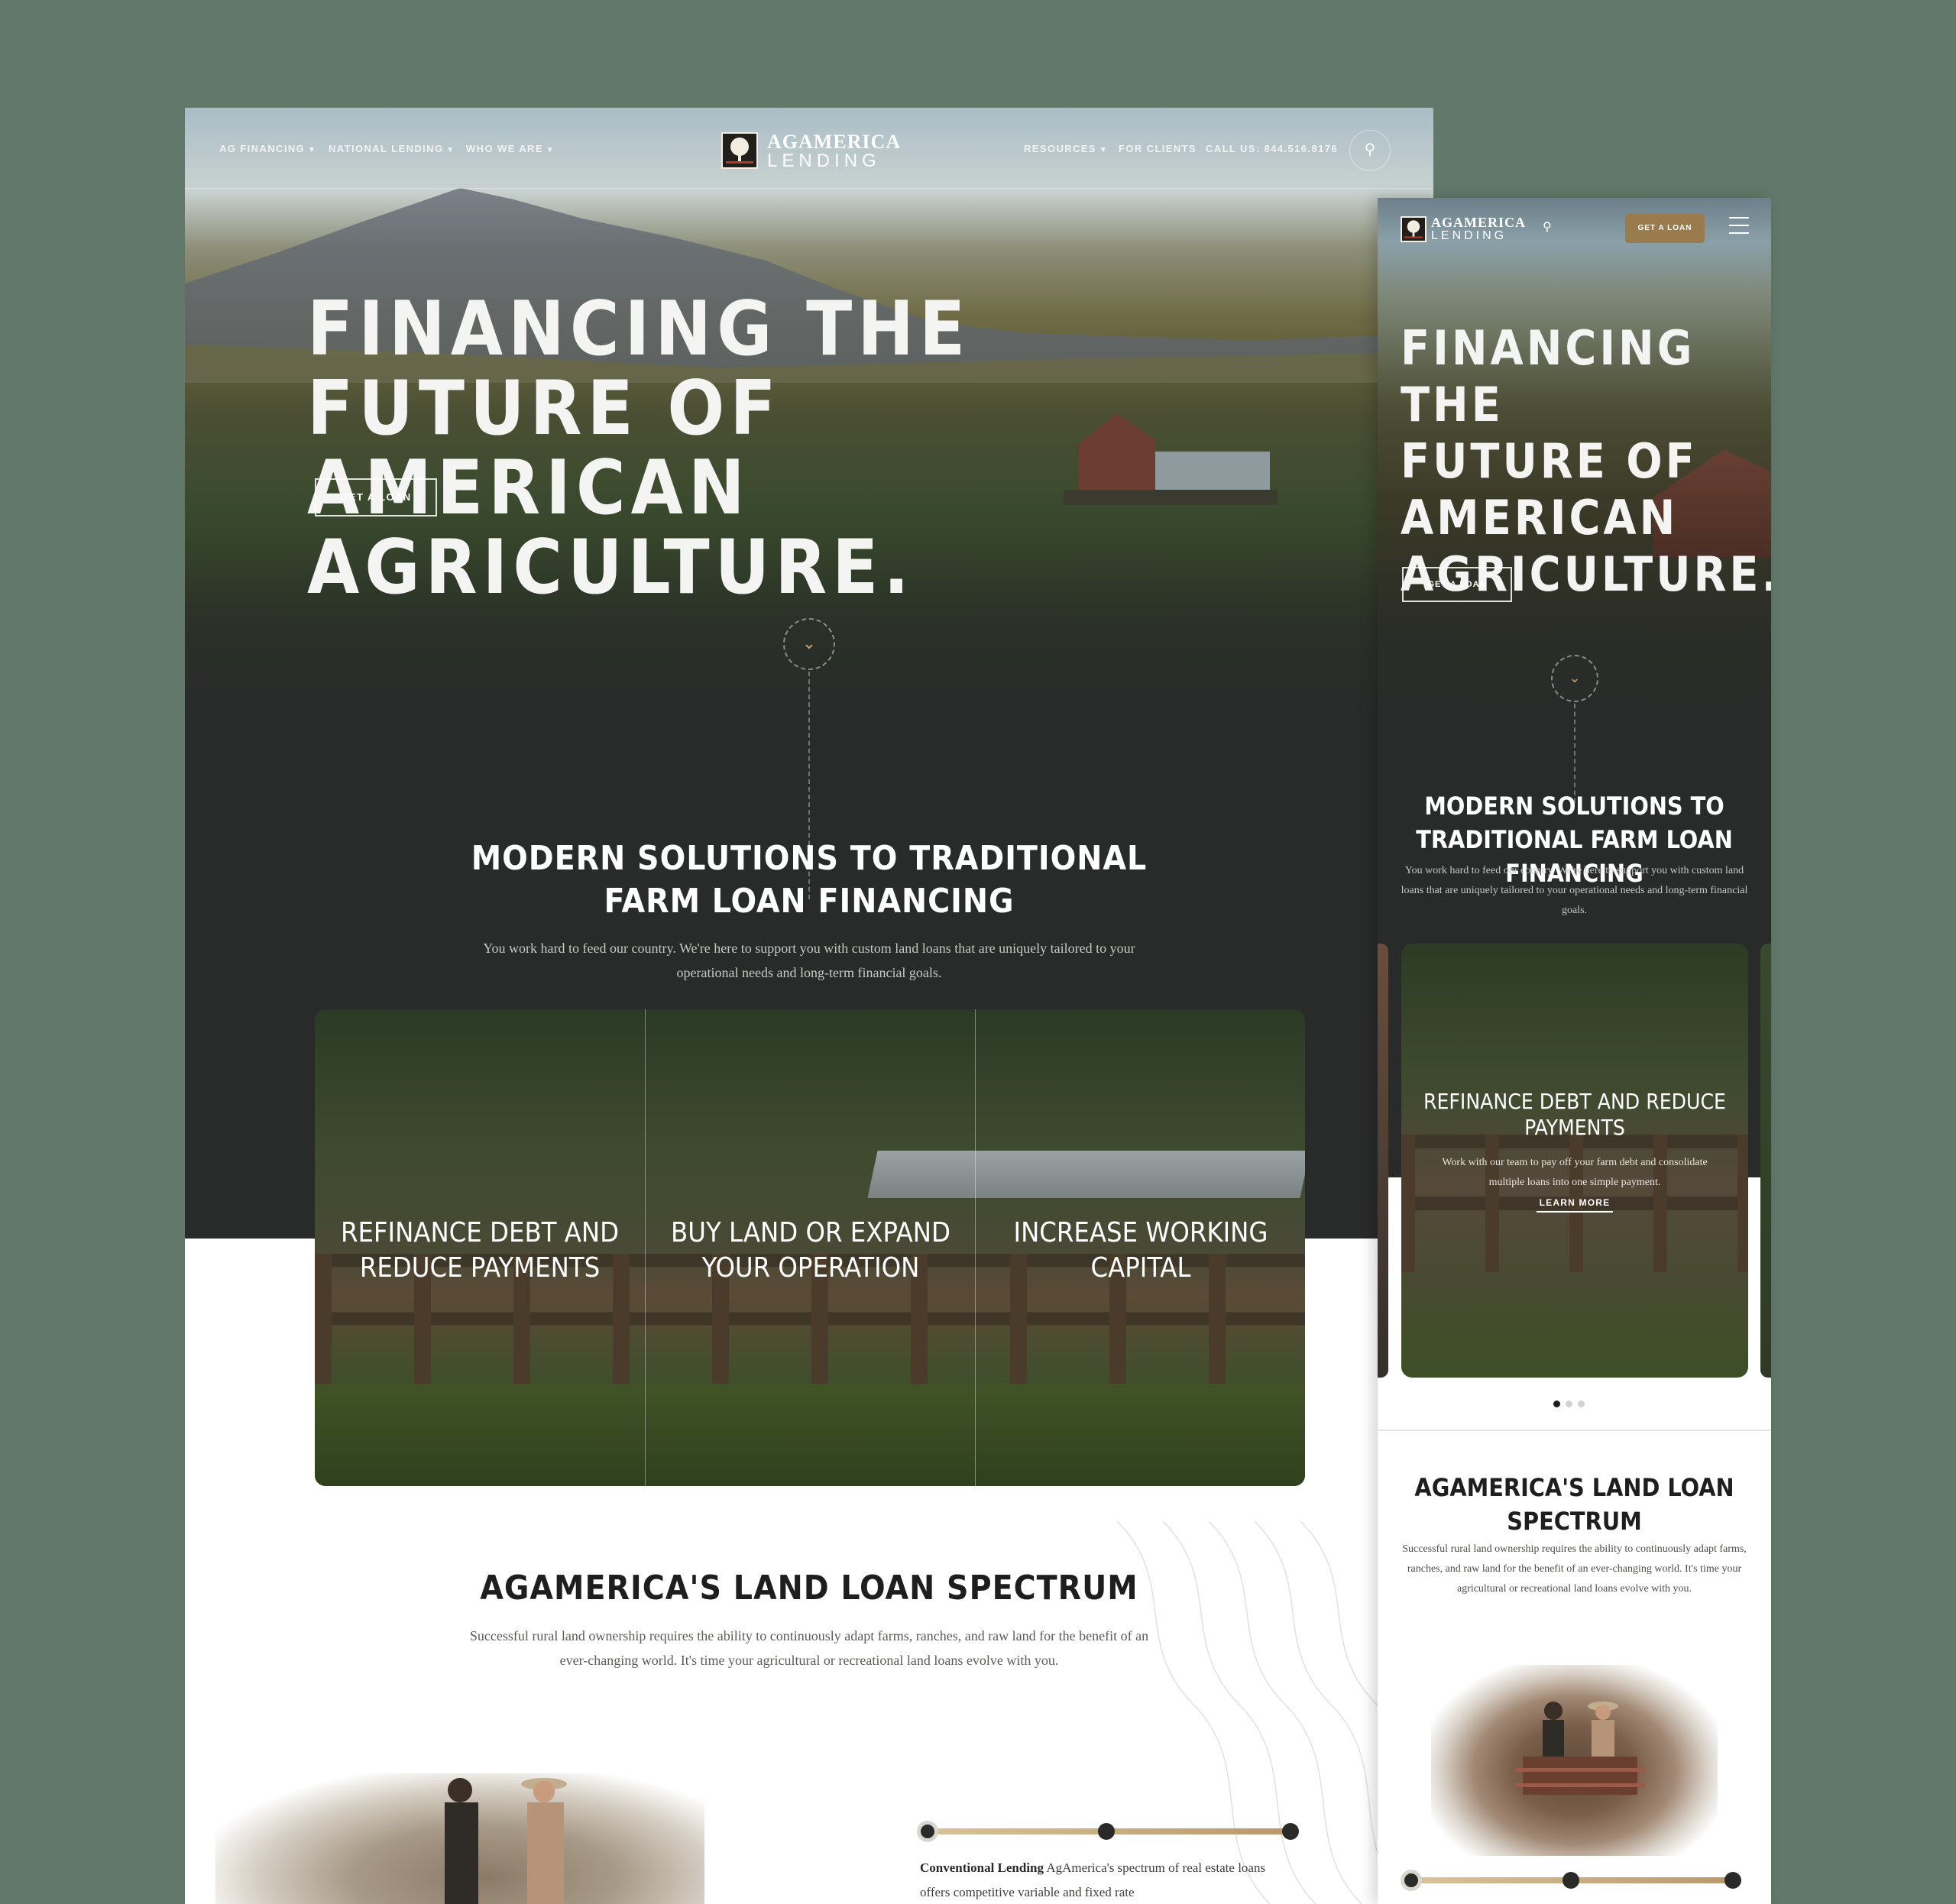 The width and height of the screenshot is (1956, 1904). Describe the element at coordinates (1574, 753) in the screenshot. I see `scroll-dashed-line` at that location.